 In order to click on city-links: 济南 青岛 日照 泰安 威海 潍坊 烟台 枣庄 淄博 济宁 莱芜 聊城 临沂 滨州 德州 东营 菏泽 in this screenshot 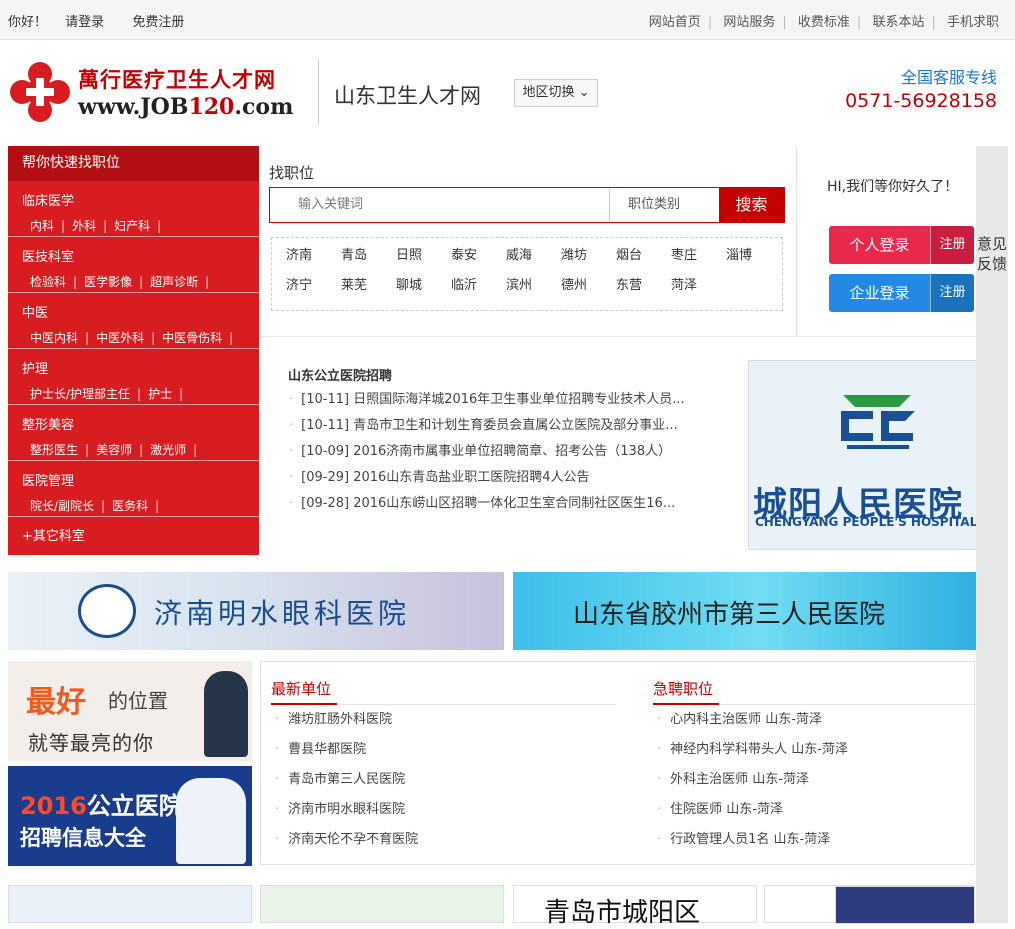, I will do `click(527, 274)`.